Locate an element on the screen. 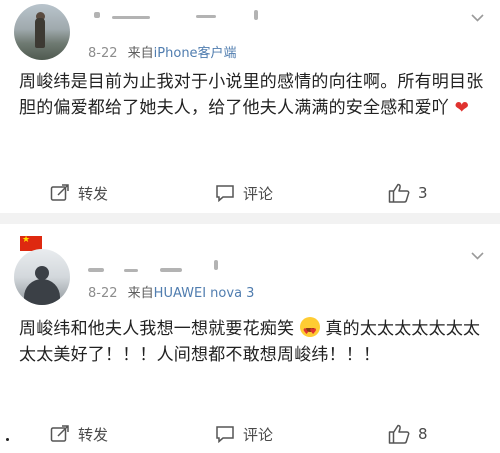  action-bar: 转发 评论 3 is located at coordinates (250, 193).